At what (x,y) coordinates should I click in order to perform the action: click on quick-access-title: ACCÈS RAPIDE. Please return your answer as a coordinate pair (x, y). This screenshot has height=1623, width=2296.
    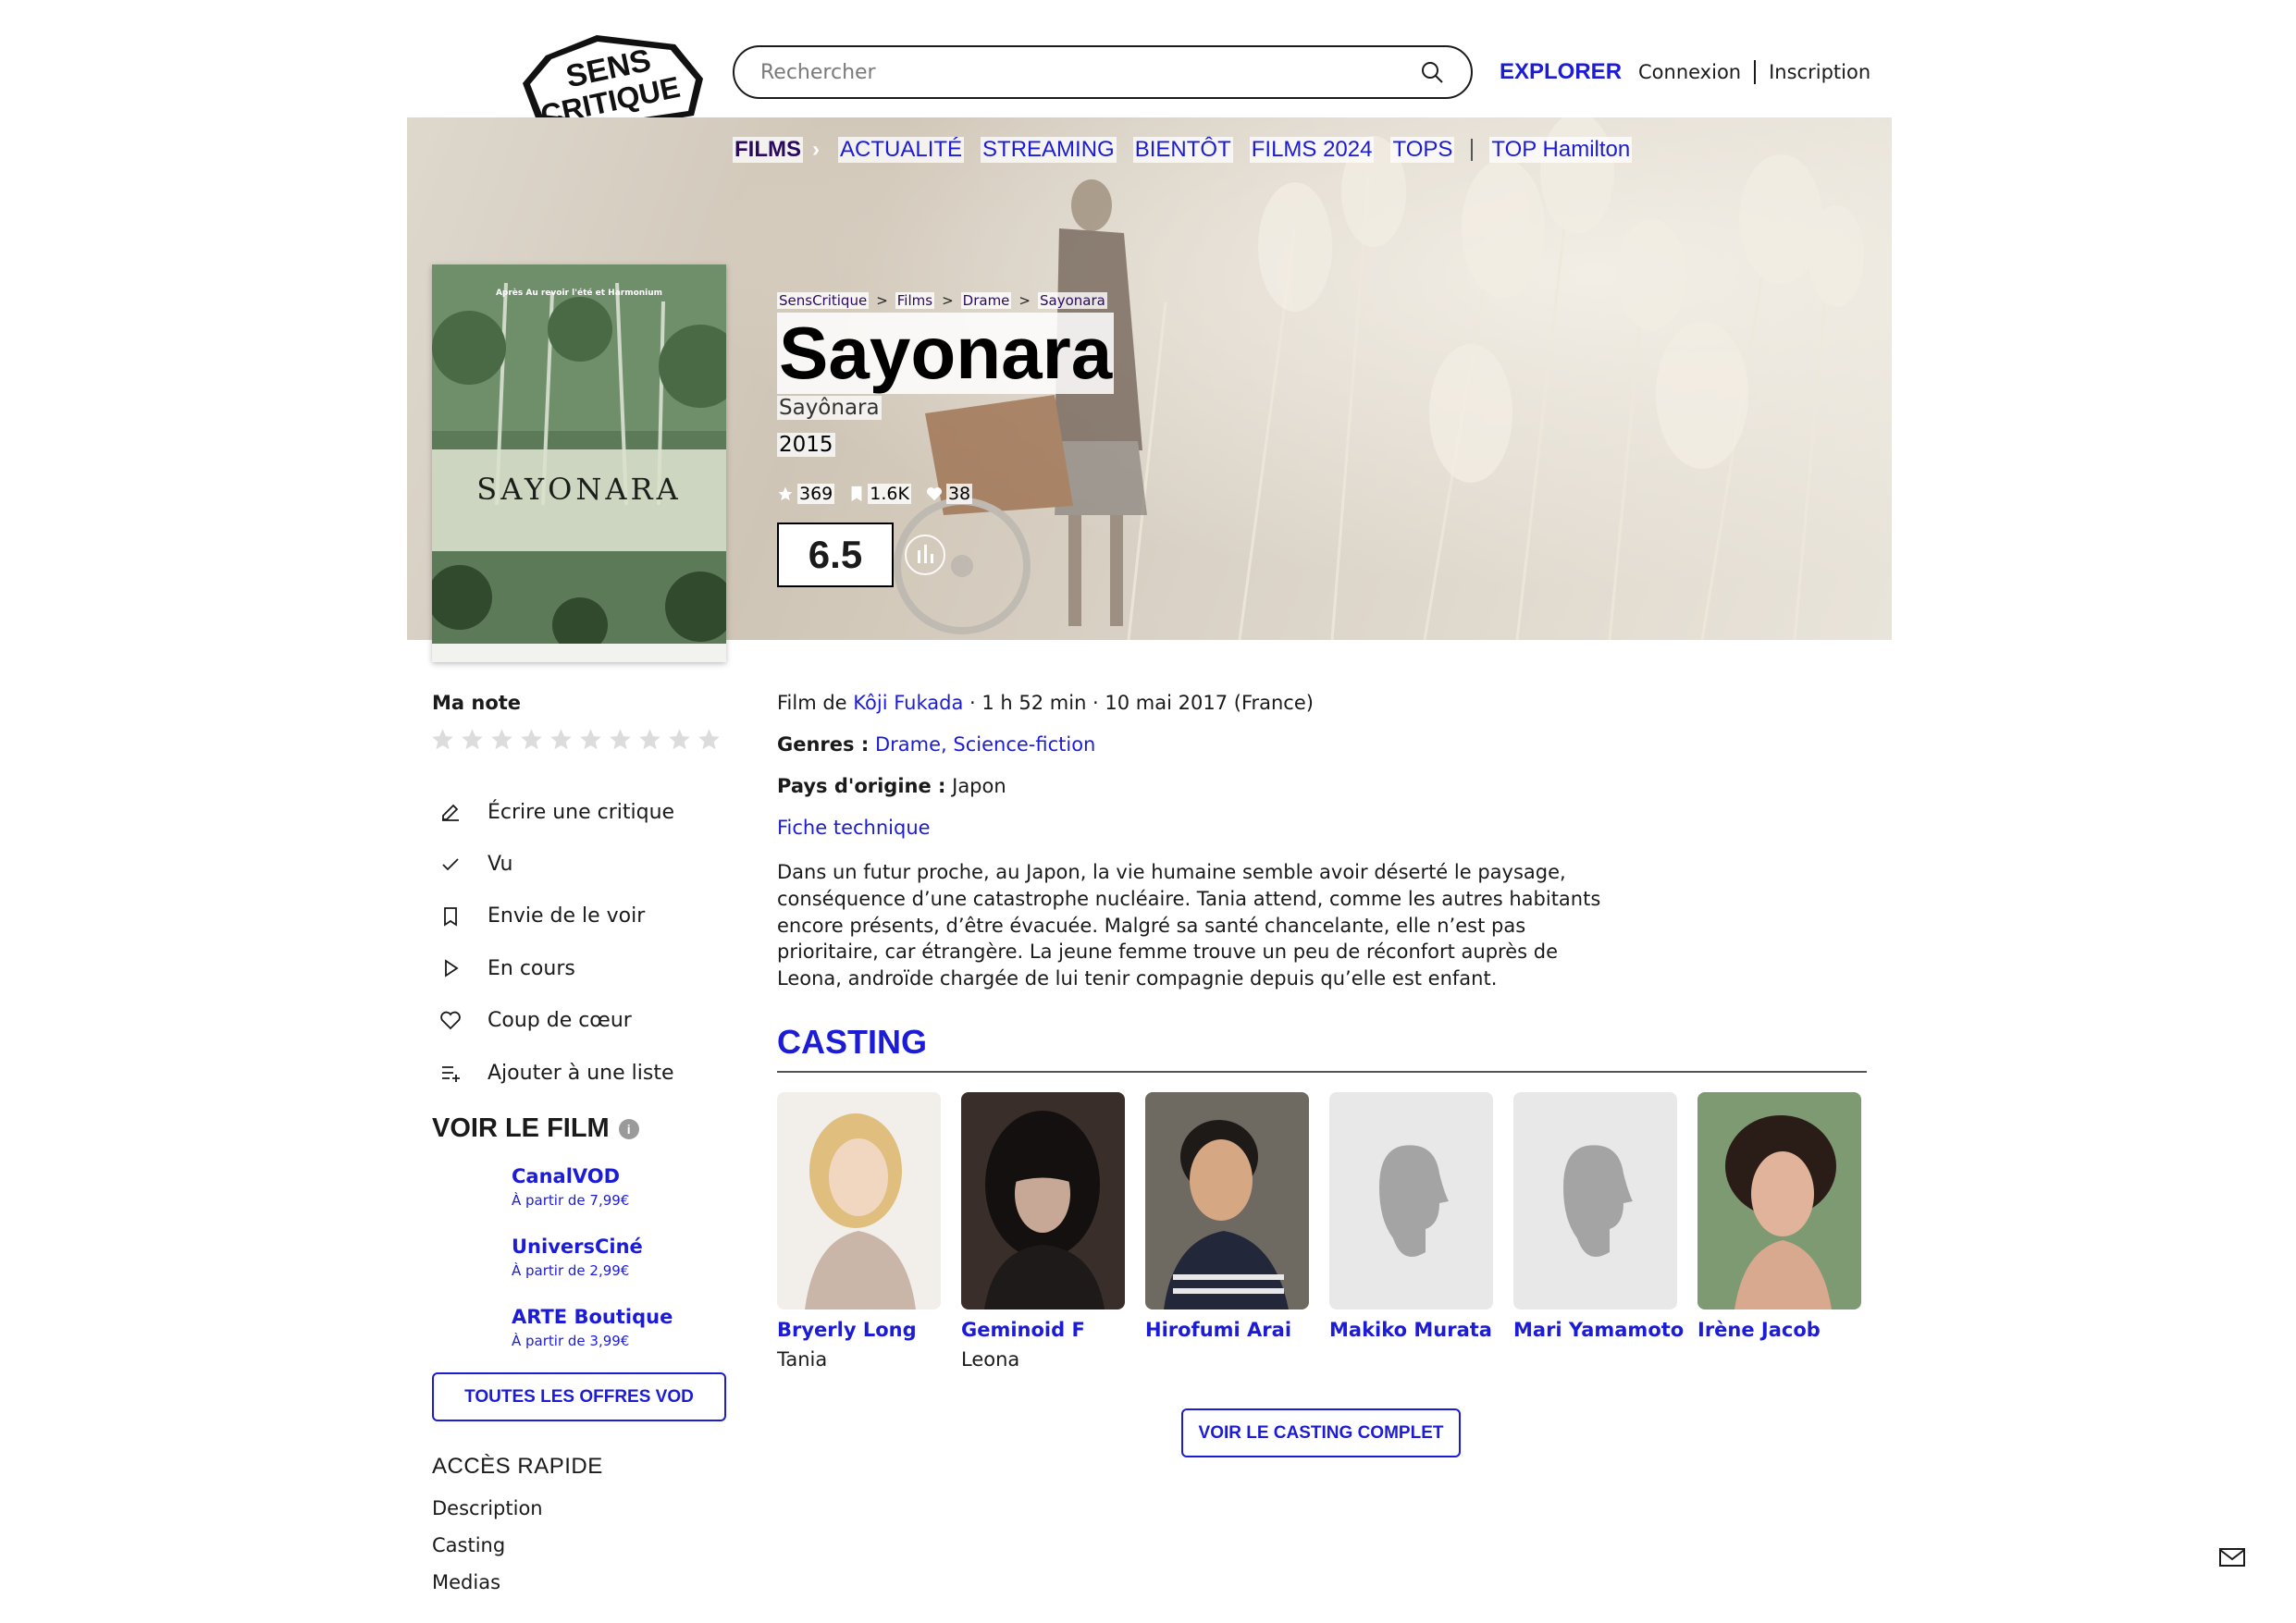
    Looking at the image, I should click on (517, 1466).